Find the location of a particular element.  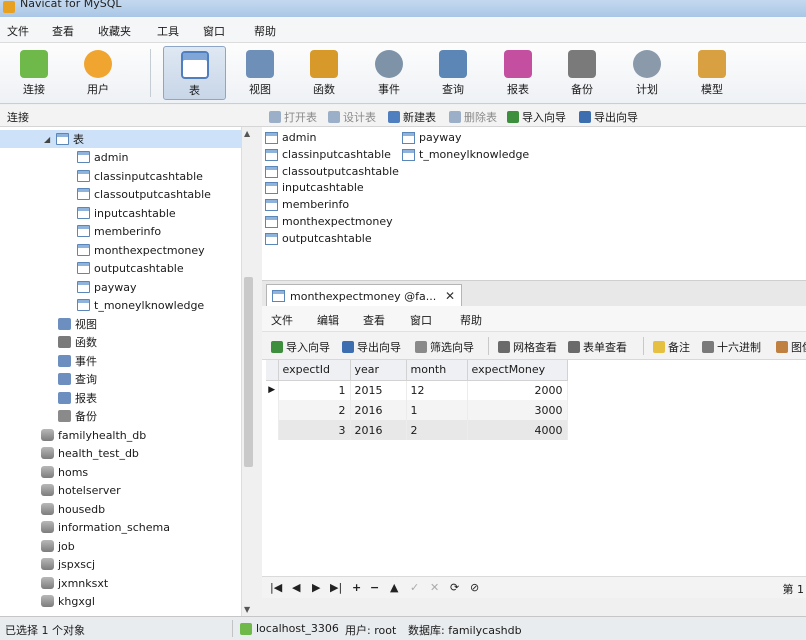

connect-button: 连接 is located at coordinates (34, 73).